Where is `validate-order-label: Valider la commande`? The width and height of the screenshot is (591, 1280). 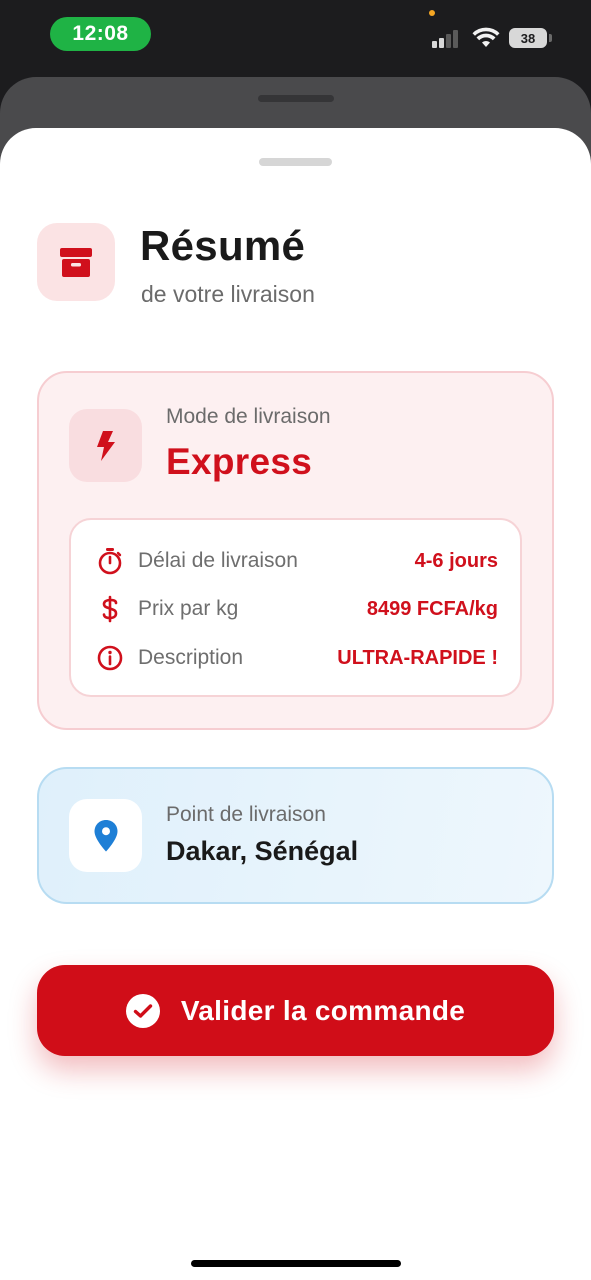 validate-order-label: Valider la commande is located at coordinates (323, 1010).